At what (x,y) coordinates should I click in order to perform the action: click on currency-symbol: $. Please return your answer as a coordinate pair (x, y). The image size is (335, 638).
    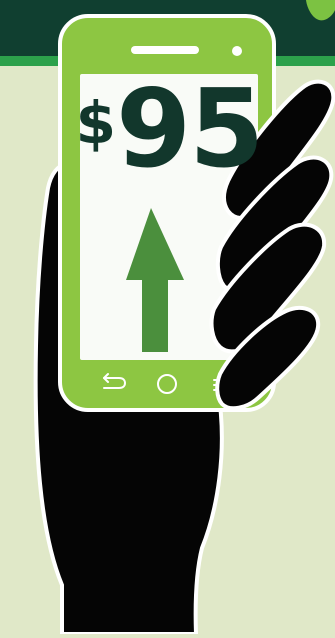
    Looking at the image, I should click on (95, 123).